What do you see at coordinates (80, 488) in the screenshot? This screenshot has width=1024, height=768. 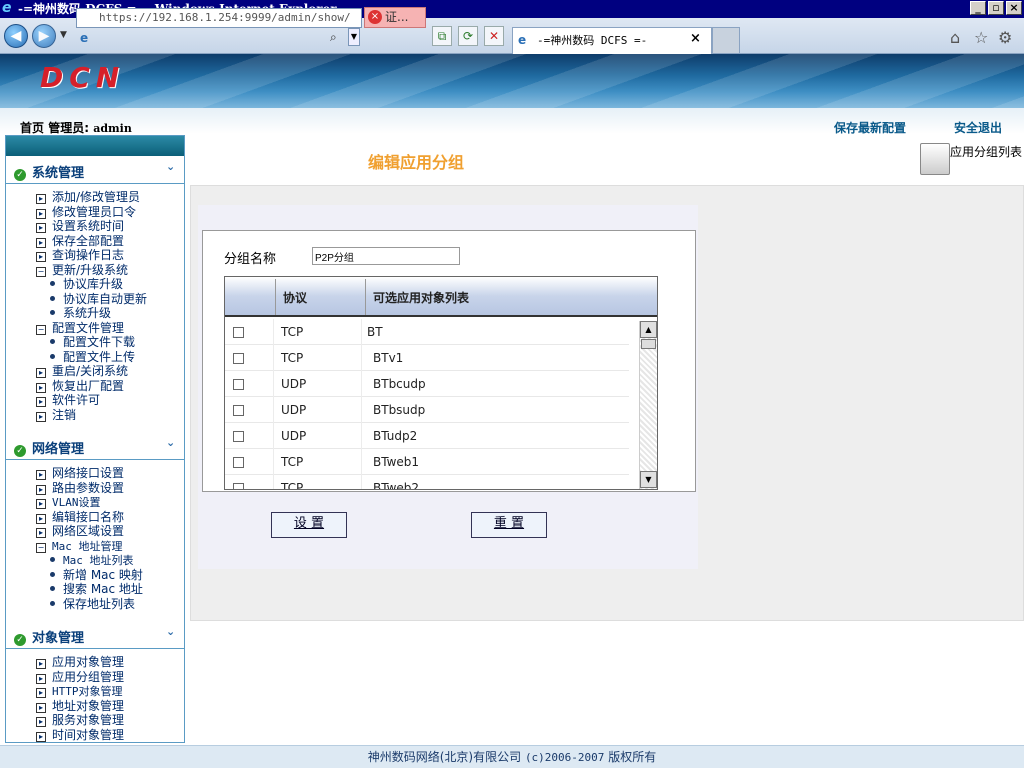 I see `sidebar-item: ▸ 路由参数设置` at bounding box center [80, 488].